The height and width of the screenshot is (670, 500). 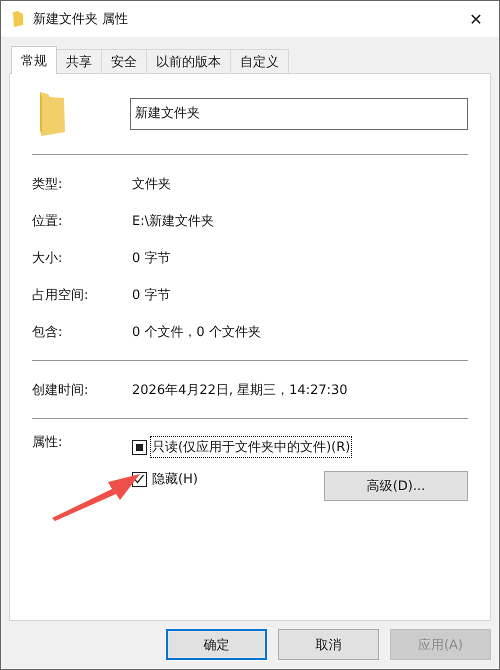 I want to click on field-label: 大小:, so click(x=48, y=258).